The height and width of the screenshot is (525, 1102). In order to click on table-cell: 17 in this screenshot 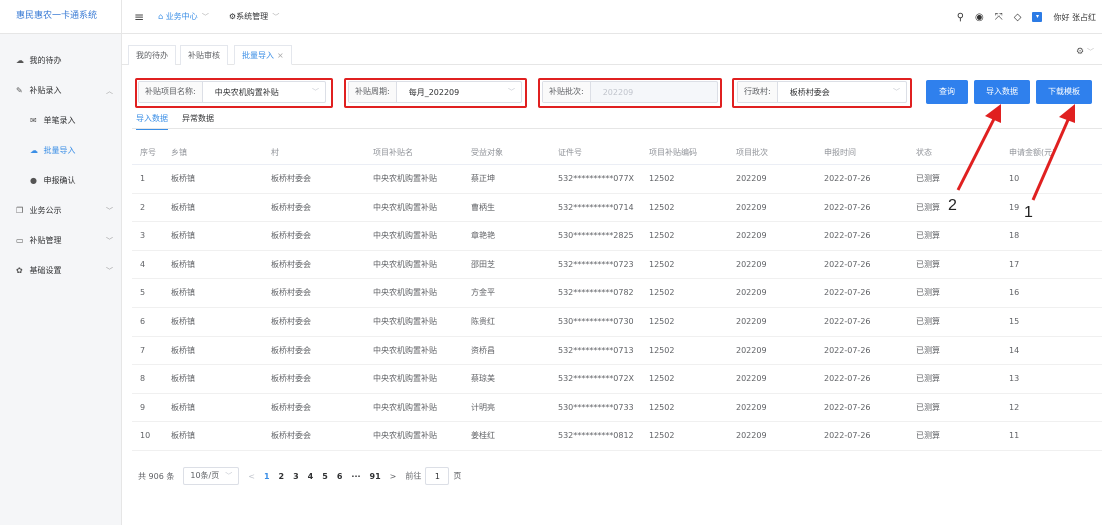, I will do `click(1014, 264)`.